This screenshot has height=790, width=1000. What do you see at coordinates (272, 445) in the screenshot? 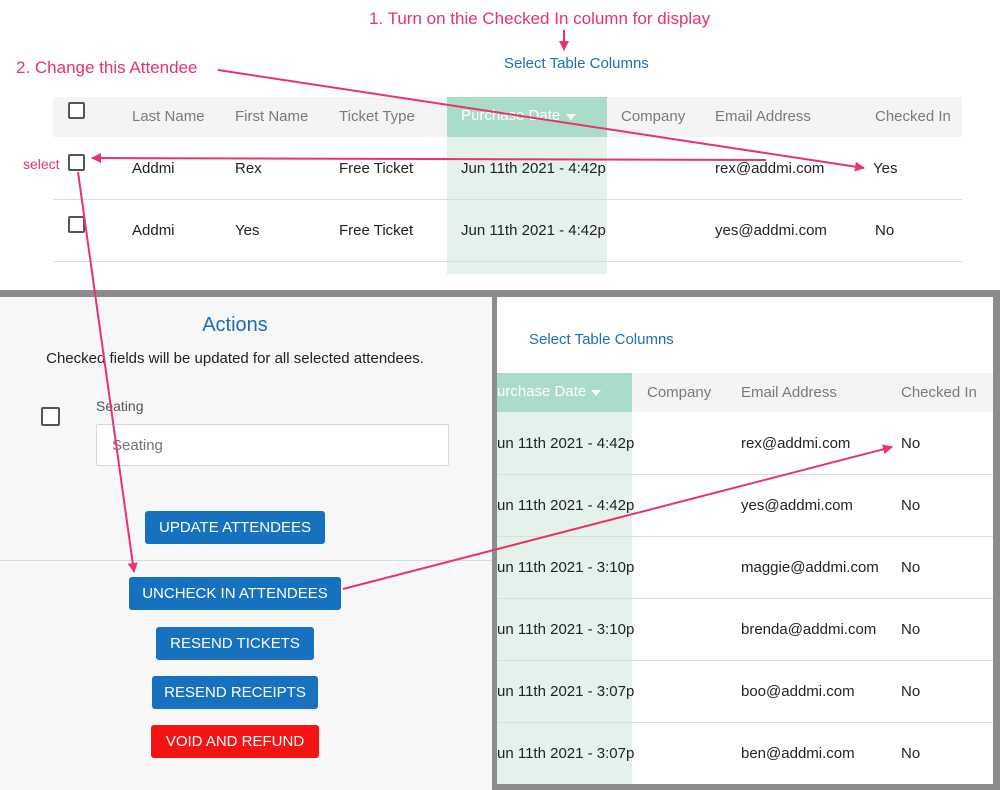
I see `seating-input` at bounding box center [272, 445].